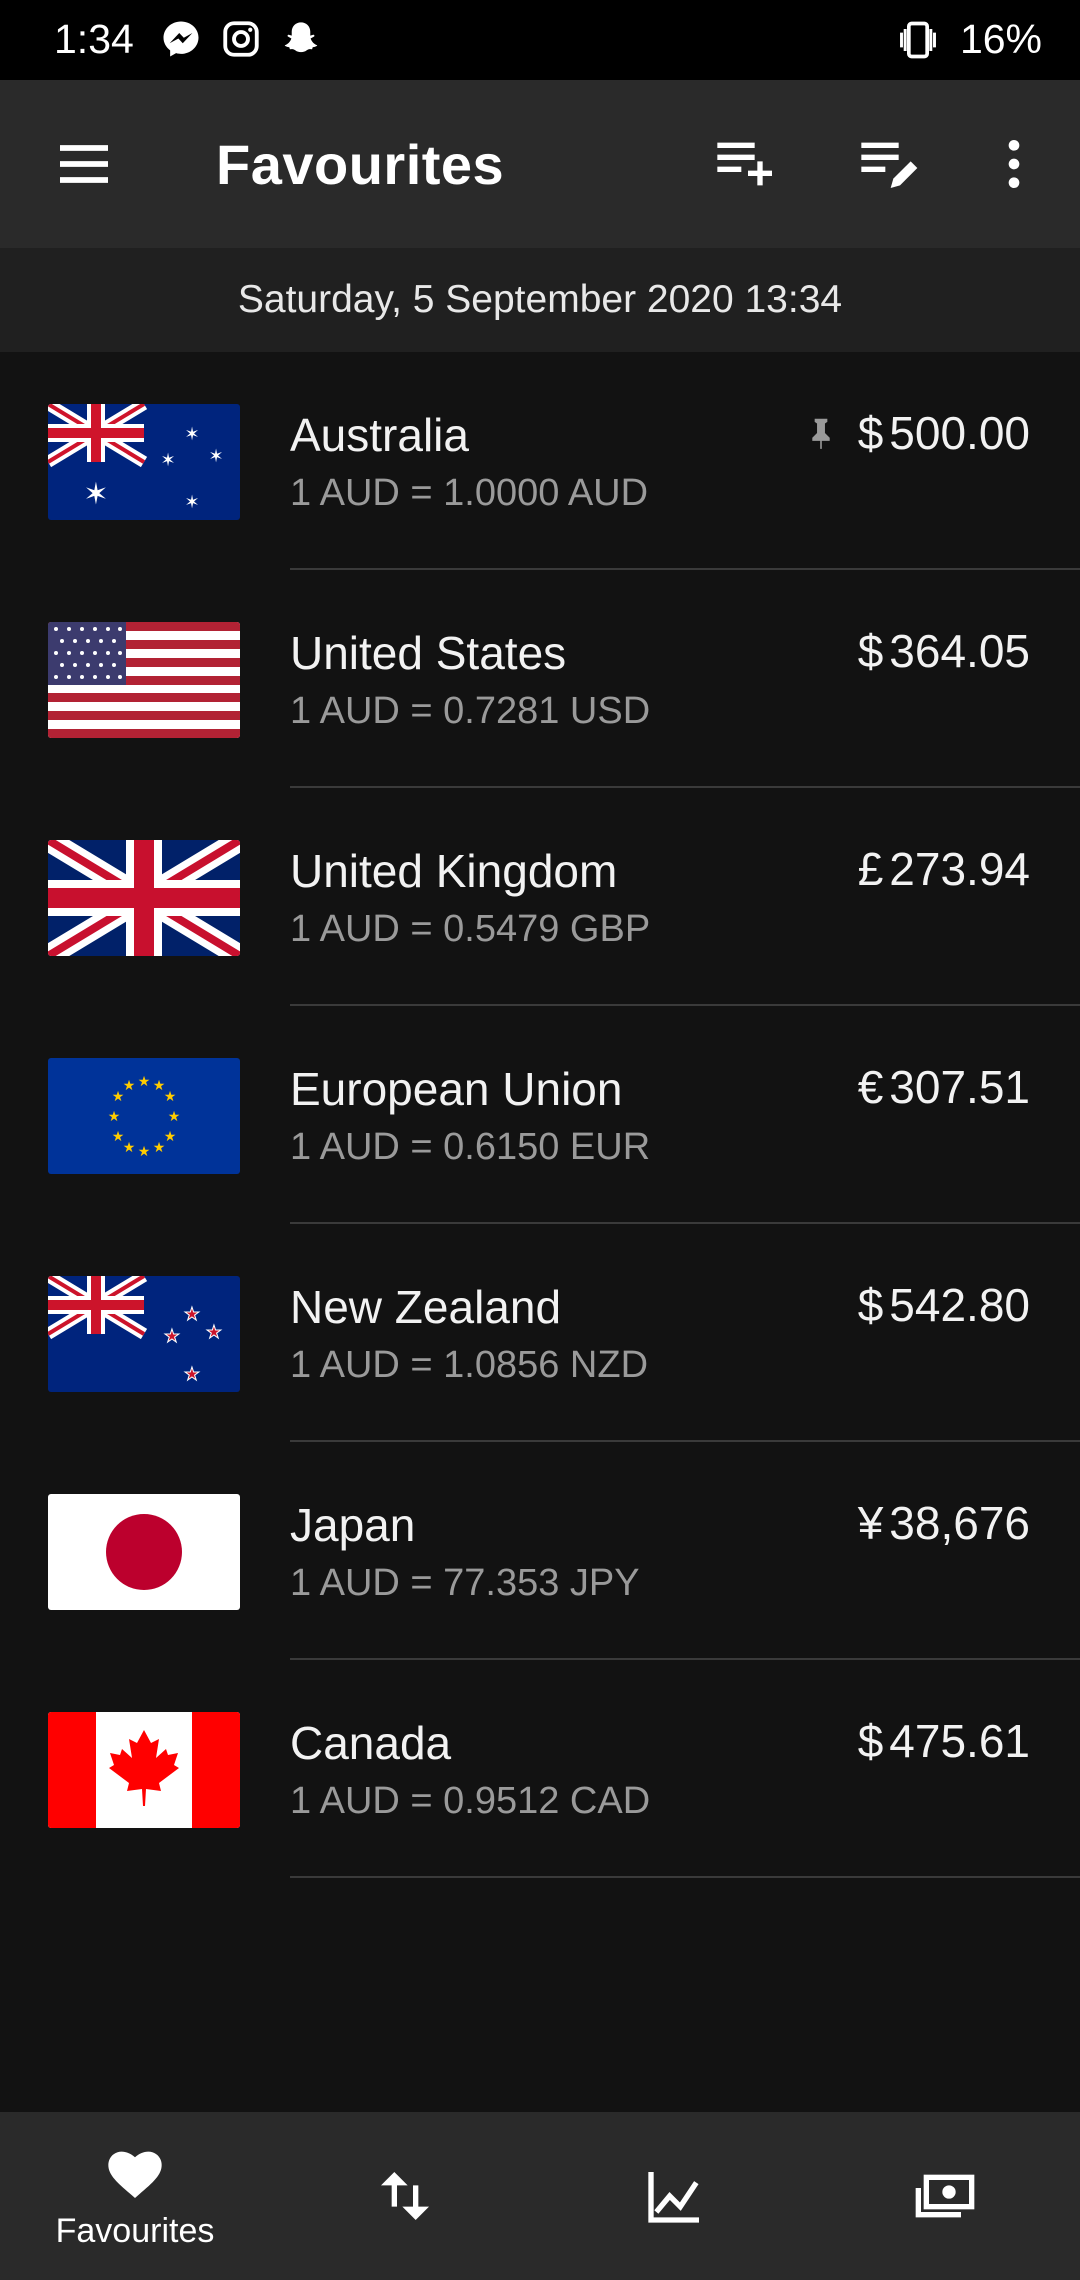 Image resolution: width=1080 pixels, height=2280 pixels. Describe the element at coordinates (144, 898) in the screenshot. I see `united-kingdom-flag-icon` at that location.